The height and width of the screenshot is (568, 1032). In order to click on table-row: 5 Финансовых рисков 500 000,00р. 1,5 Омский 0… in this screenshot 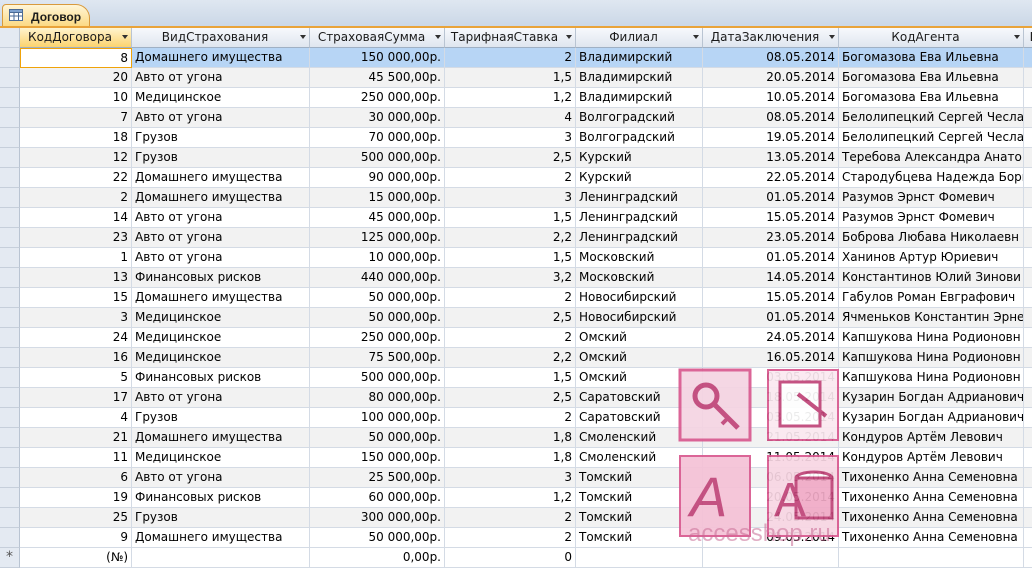, I will do `click(516, 378)`.